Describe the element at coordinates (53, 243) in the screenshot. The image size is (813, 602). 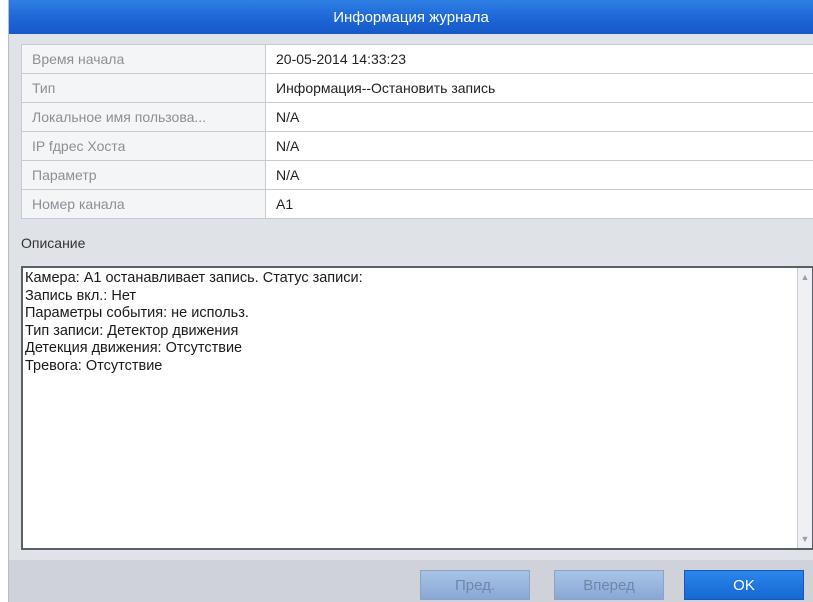
I see `description-label: Описание` at that location.